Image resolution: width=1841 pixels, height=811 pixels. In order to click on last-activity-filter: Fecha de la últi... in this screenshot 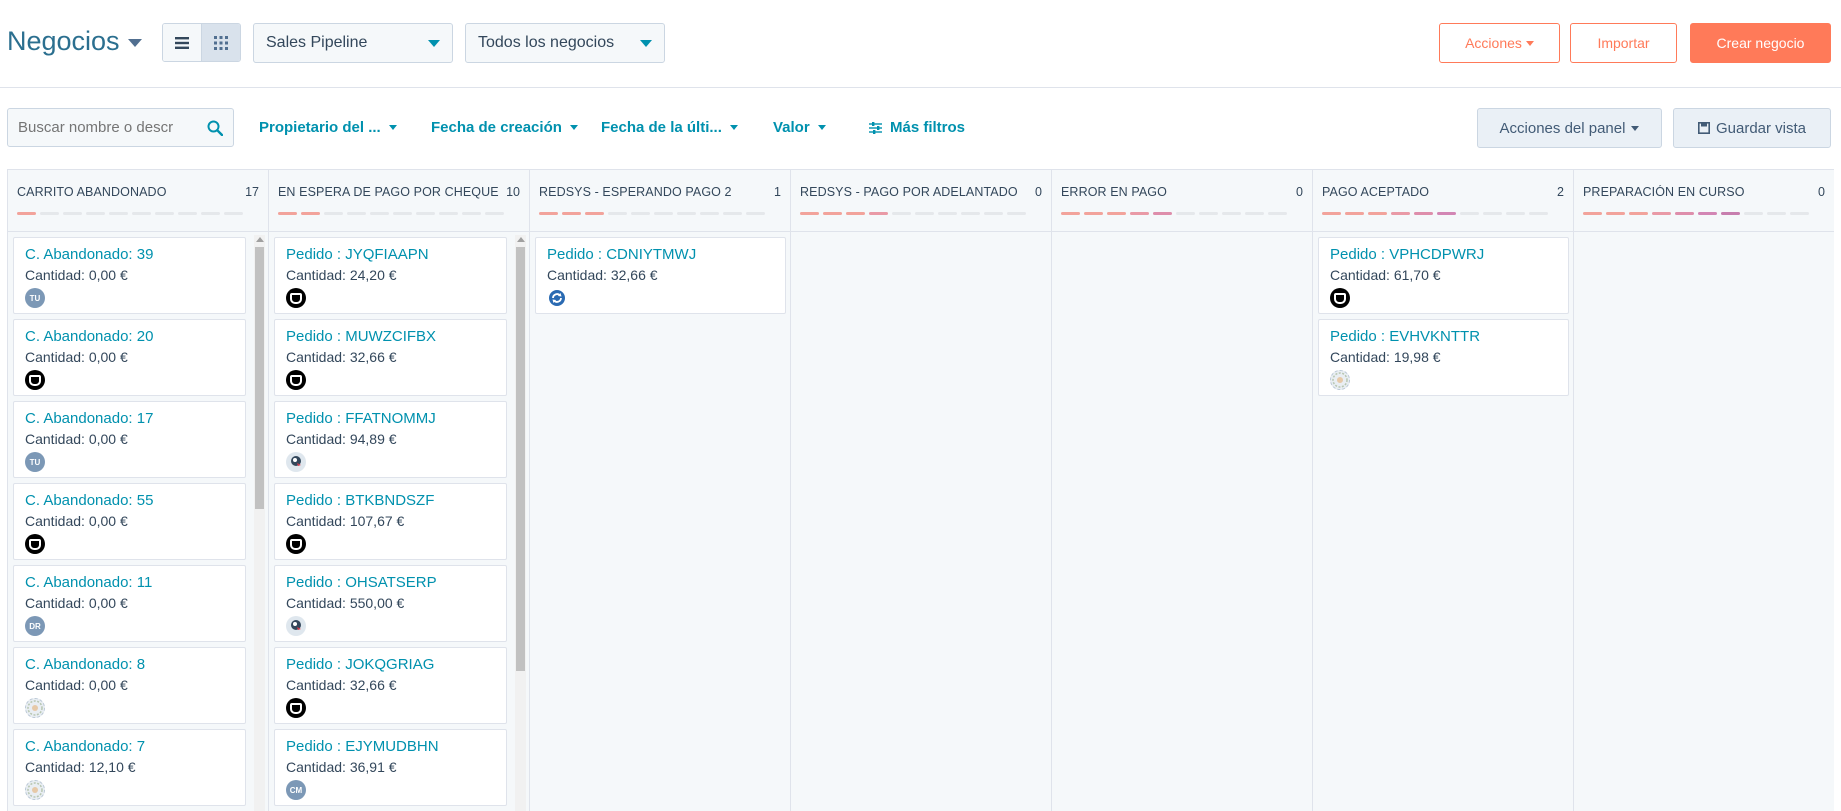, I will do `click(669, 127)`.